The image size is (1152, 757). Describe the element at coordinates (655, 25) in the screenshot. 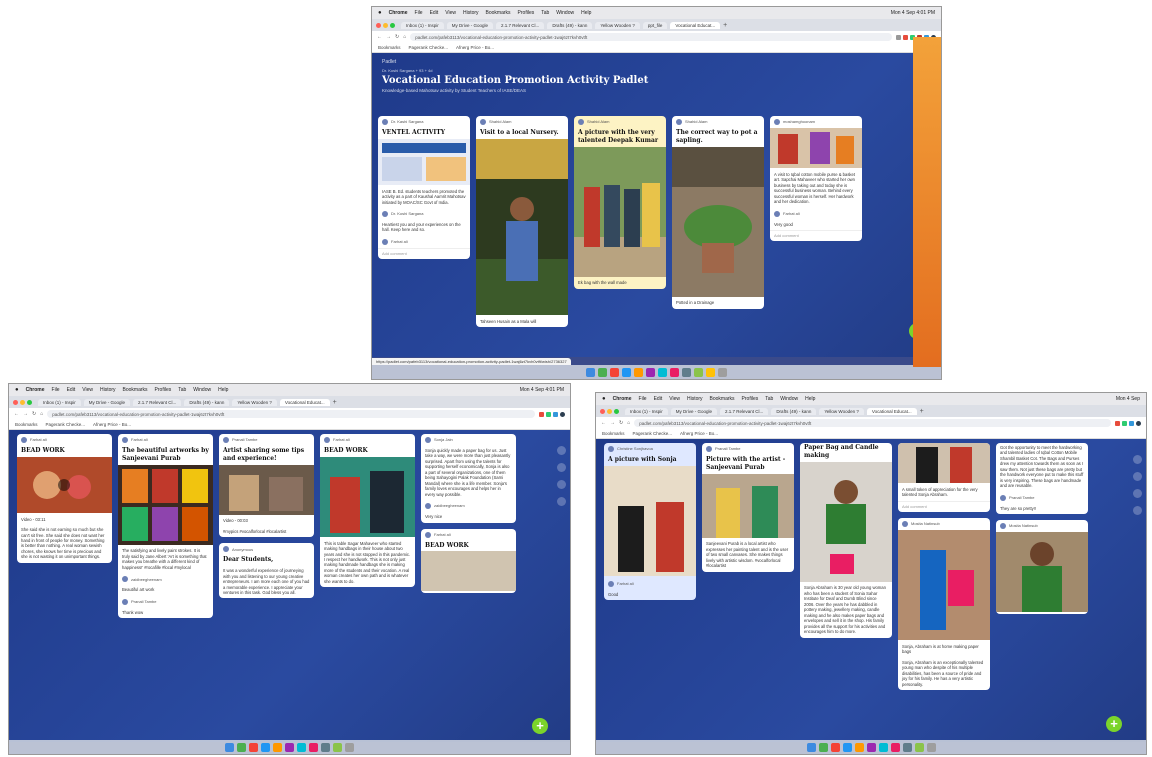

I see `tab-ppt: ppt_file` at that location.